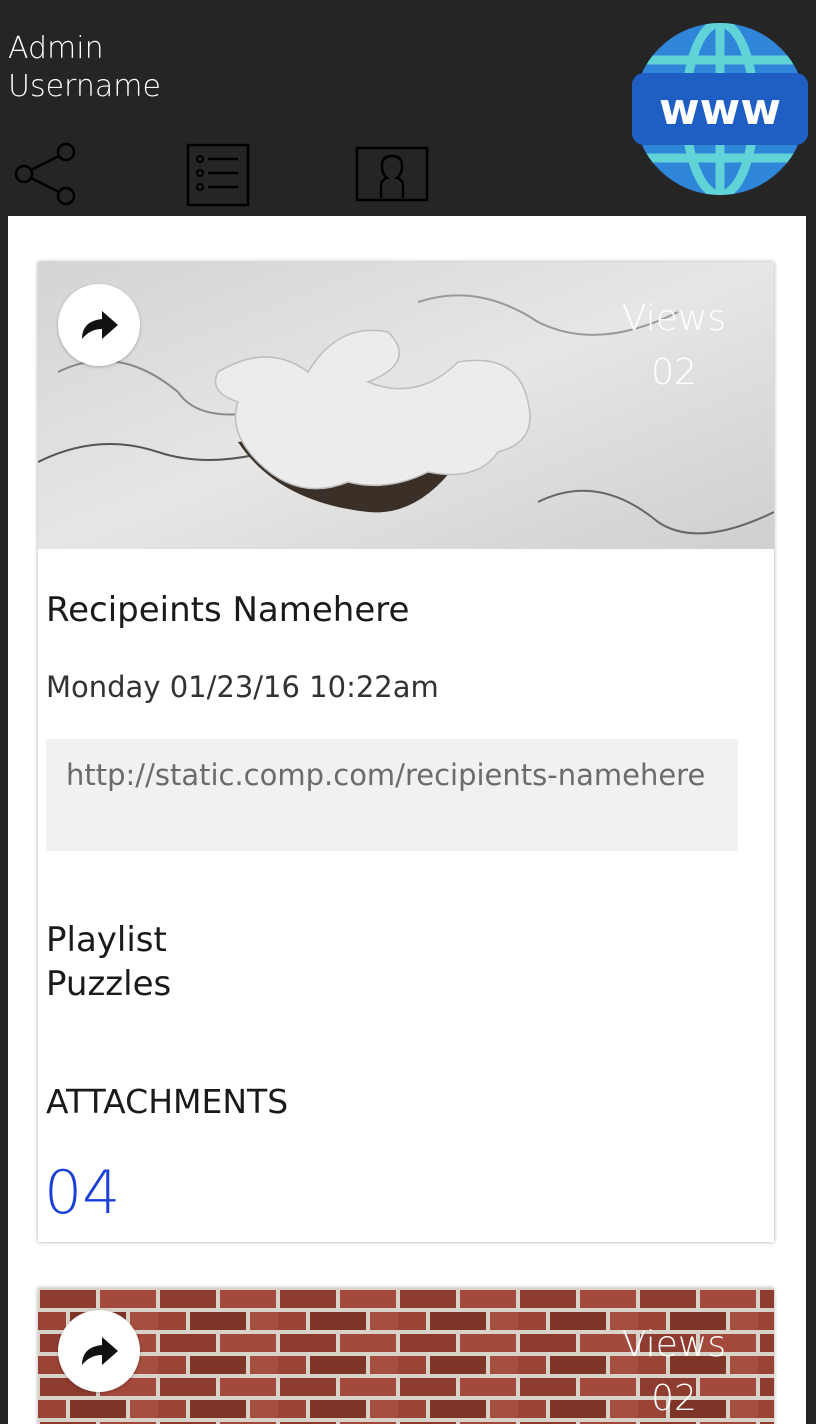 The height and width of the screenshot is (1424, 816). Describe the element at coordinates (45, 173) in the screenshot. I see `share-icon` at that location.